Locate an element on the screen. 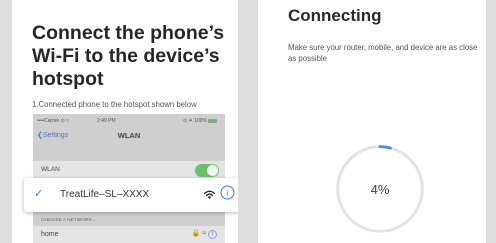  wlan-label: WLAN is located at coordinates (50, 169).